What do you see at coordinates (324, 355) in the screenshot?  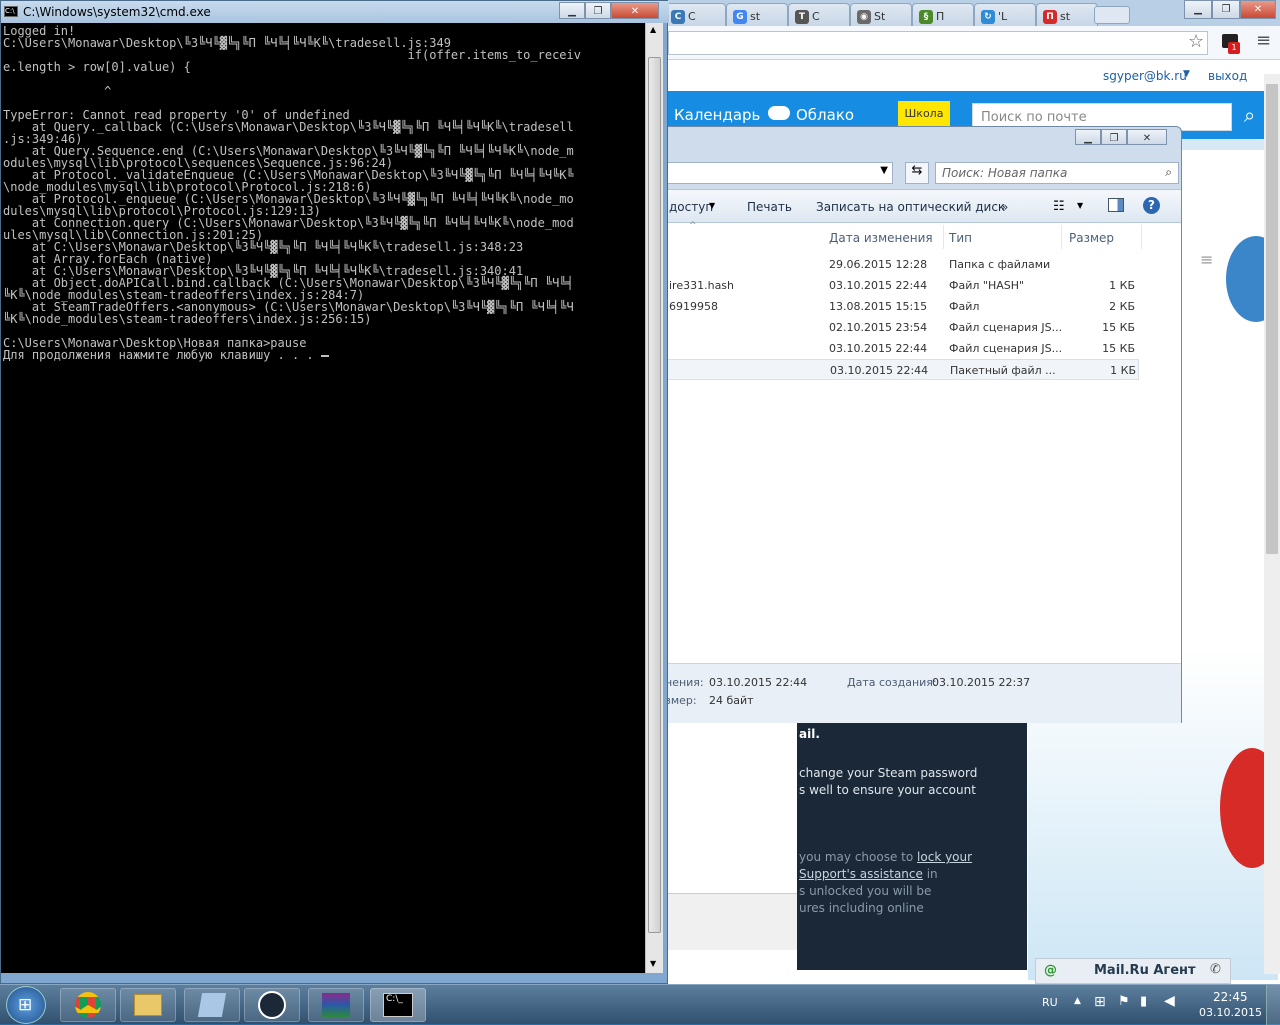 I see `text-cursor` at bounding box center [324, 355].